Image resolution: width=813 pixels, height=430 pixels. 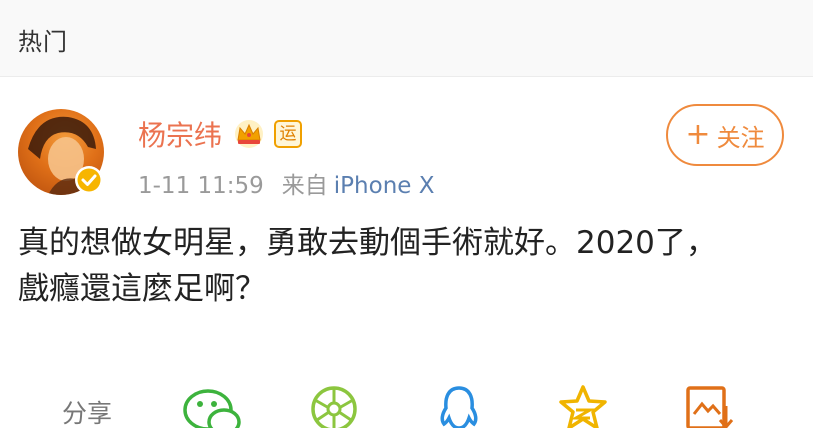 What do you see at coordinates (142, 289) in the screenshot?
I see `post-content-line: 戲癮還這麼足啊？` at bounding box center [142, 289].